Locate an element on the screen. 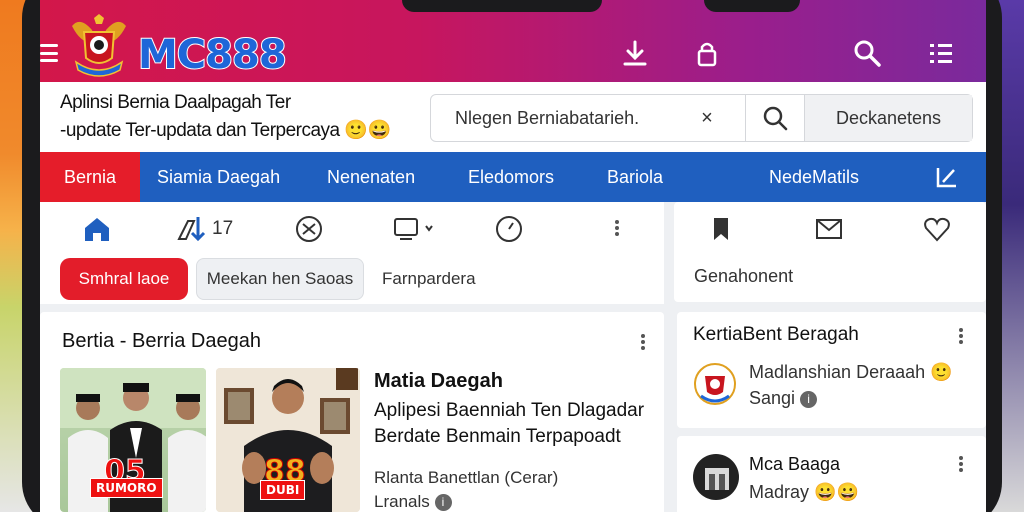  emblem-logo is located at coordinates (99, 46).